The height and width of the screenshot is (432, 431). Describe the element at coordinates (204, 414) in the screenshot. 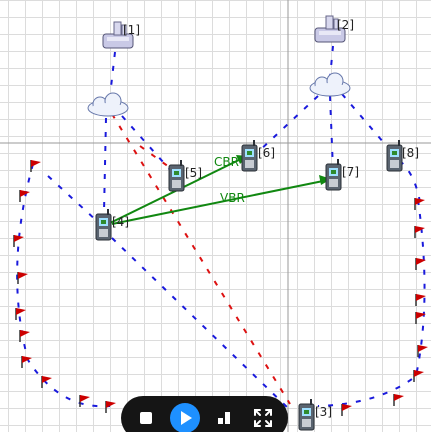

I see `playback-controls` at that location.